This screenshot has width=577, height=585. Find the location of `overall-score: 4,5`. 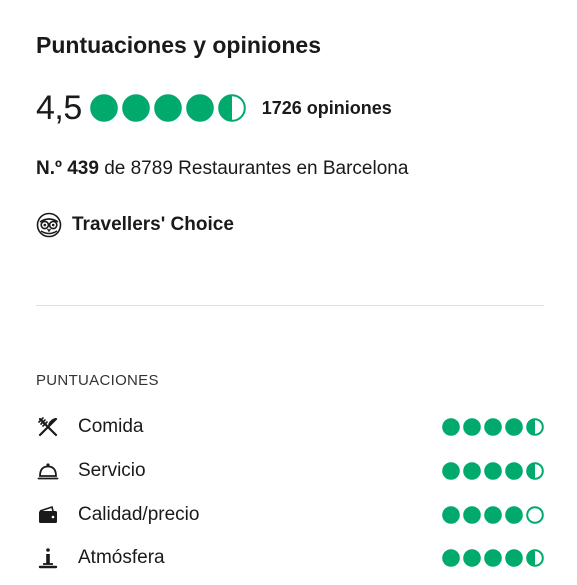

overall-score: 4,5 is located at coordinates (59, 107).